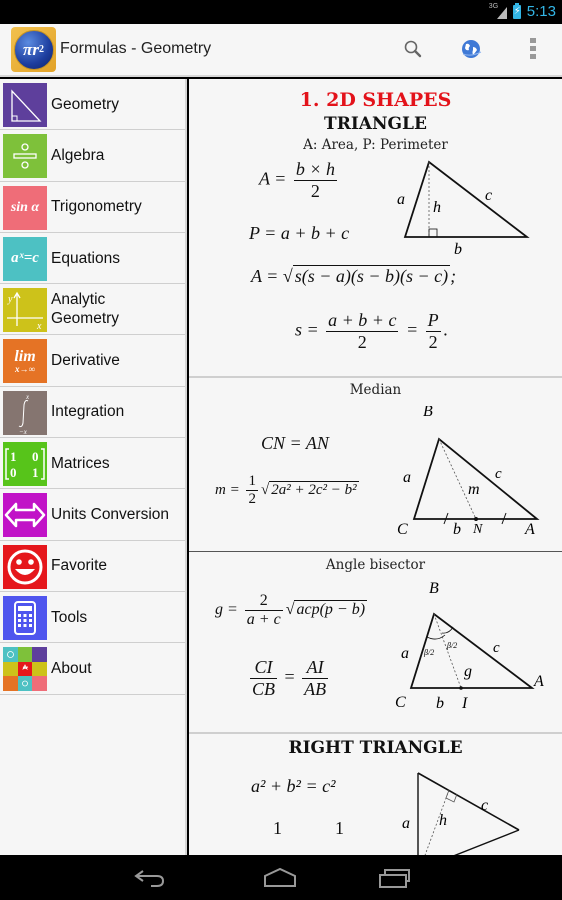  I want to click on sidebar-item-label: Tools, so click(69, 617).